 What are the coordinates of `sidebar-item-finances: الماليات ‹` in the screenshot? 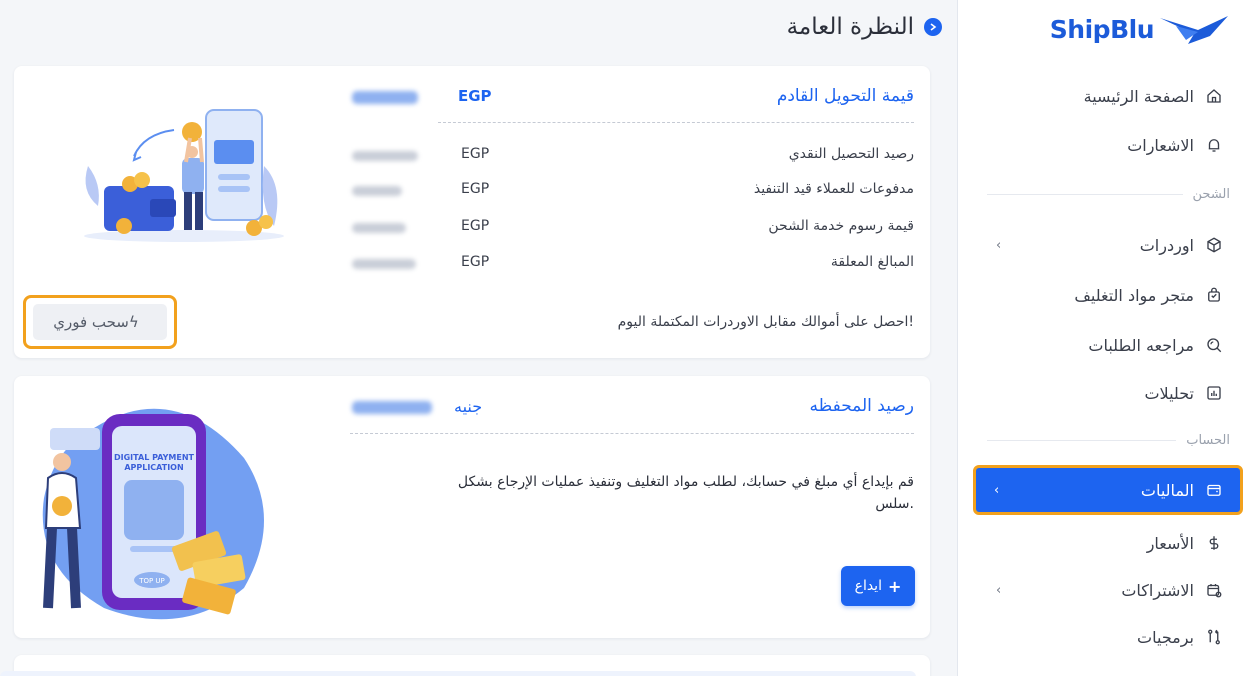 It's located at (1108, 490).